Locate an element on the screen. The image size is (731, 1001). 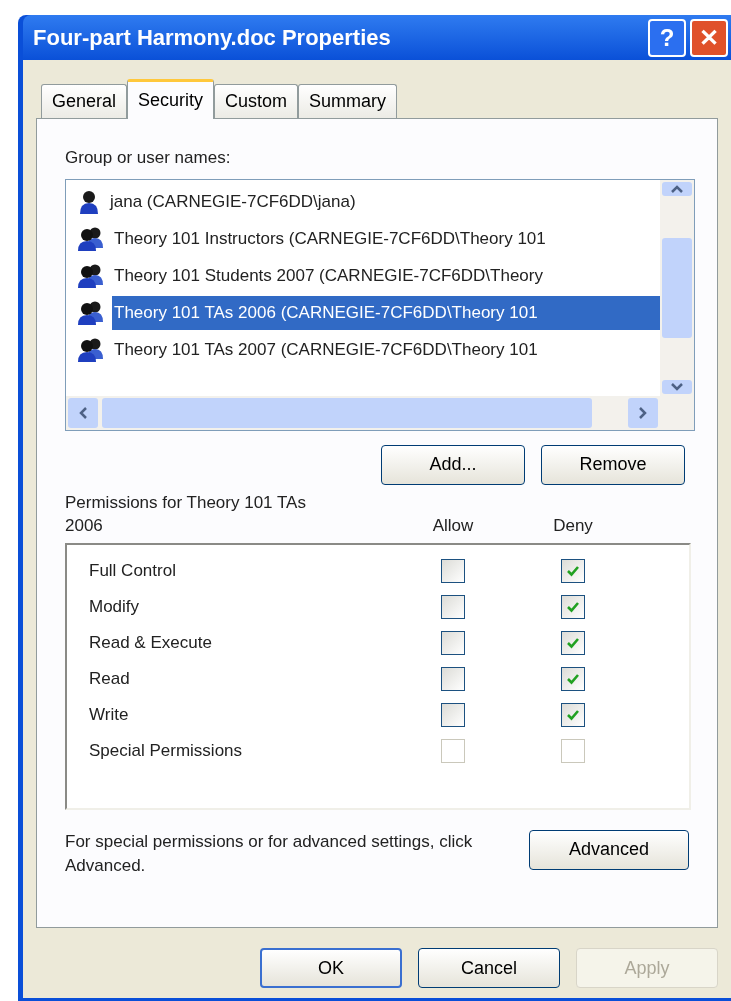
remove-button: Remove is located at coordinates (613, 464).